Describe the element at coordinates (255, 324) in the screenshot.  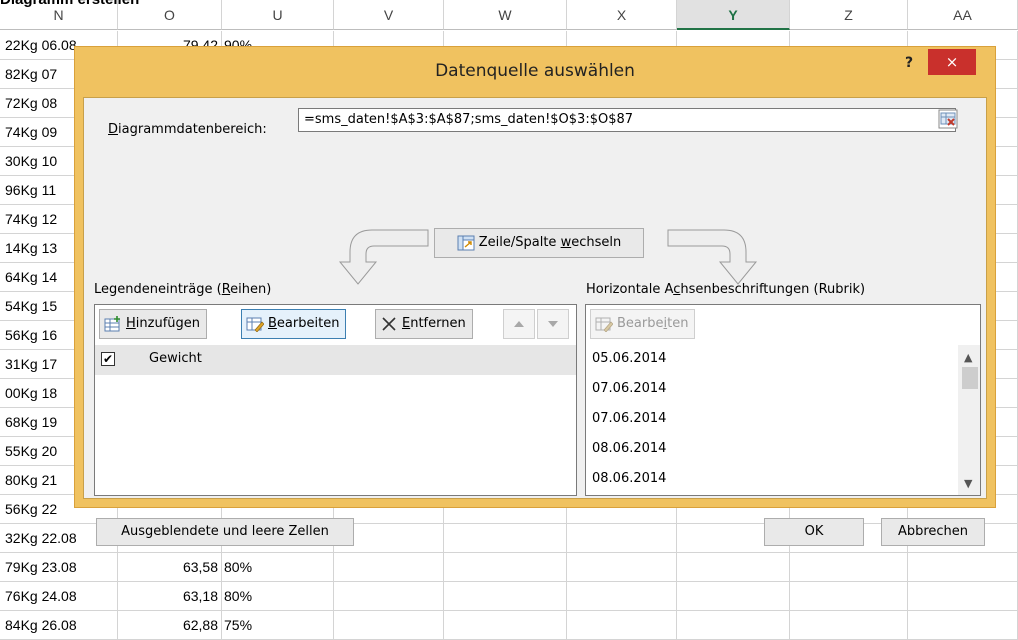
I see `edit-series-icon` at that location.